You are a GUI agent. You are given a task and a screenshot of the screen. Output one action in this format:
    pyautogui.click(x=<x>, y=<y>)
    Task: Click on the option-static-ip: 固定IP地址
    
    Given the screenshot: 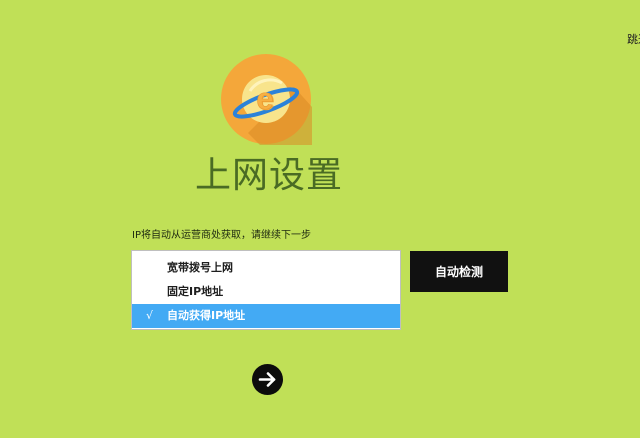 What is the action you would take?
    pyautogui.click(x=266, y=292)
    